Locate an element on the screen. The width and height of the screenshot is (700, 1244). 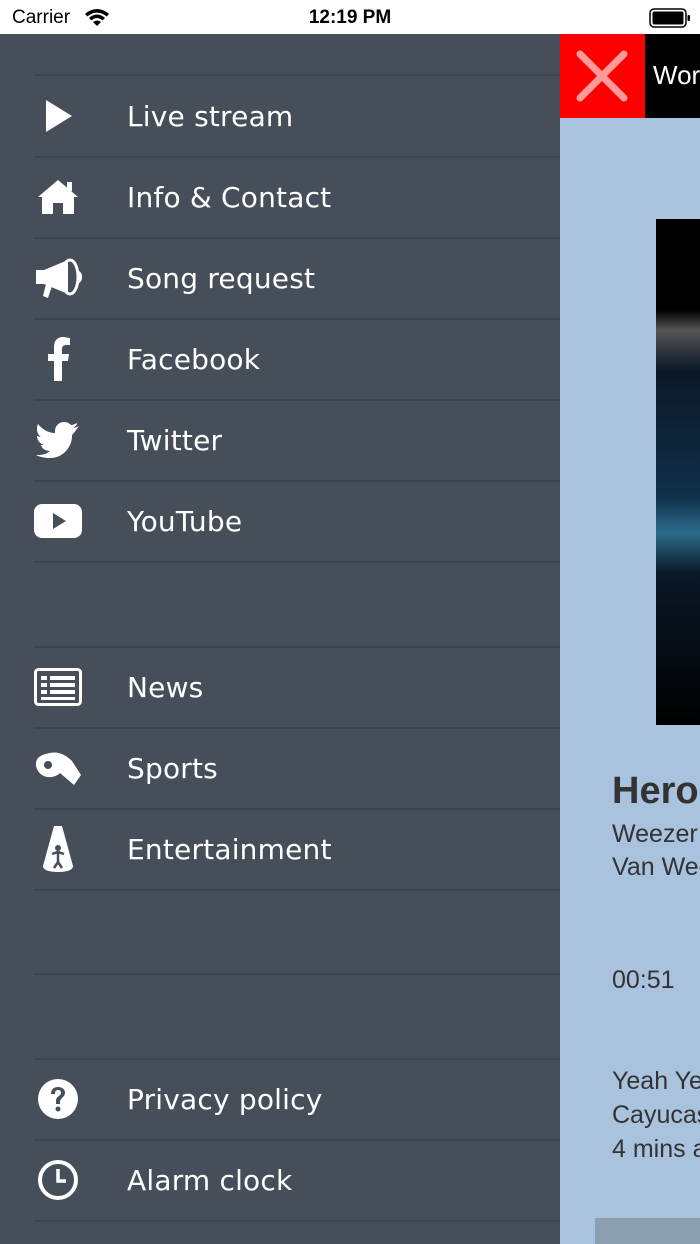
facebook-icon is located at coordinates (58, 359).